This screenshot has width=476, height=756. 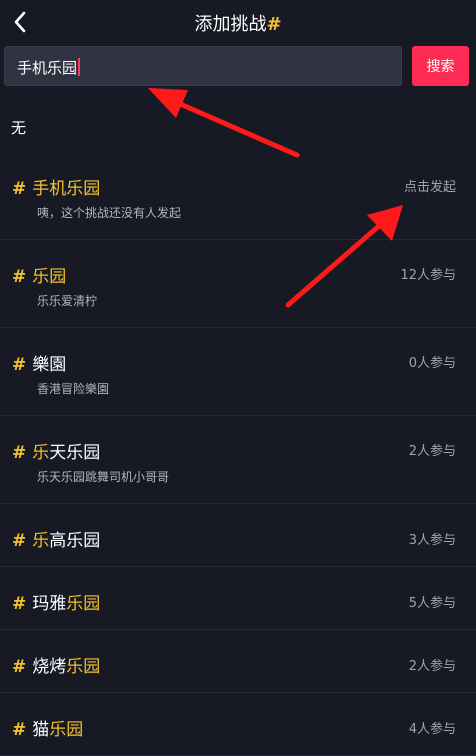 I want to click on challenge-row: # 乐天乐园 乐天乐园跳舞司机小哥哥 2人参与, so click(x=238, y=460).